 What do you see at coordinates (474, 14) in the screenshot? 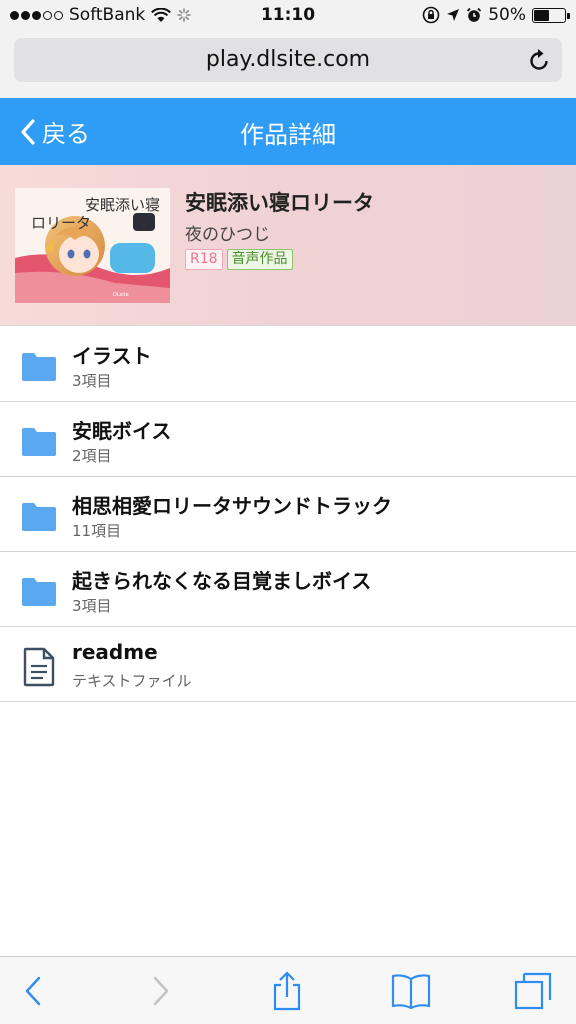
I see `alarm-icon` at bounding box center [474, 14].